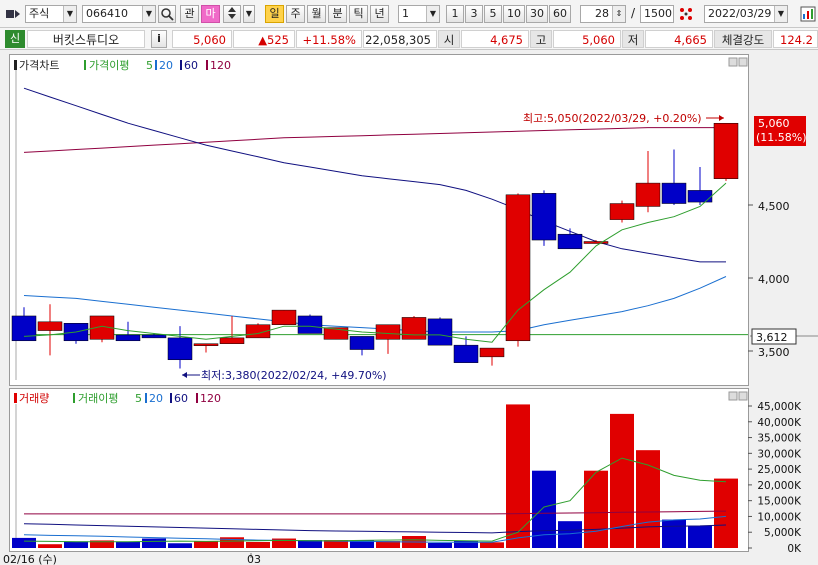  What do you see at coordinates (375, 304) in the screenshot?
I see `price-ma20-line` at bounding box center [375, 304].